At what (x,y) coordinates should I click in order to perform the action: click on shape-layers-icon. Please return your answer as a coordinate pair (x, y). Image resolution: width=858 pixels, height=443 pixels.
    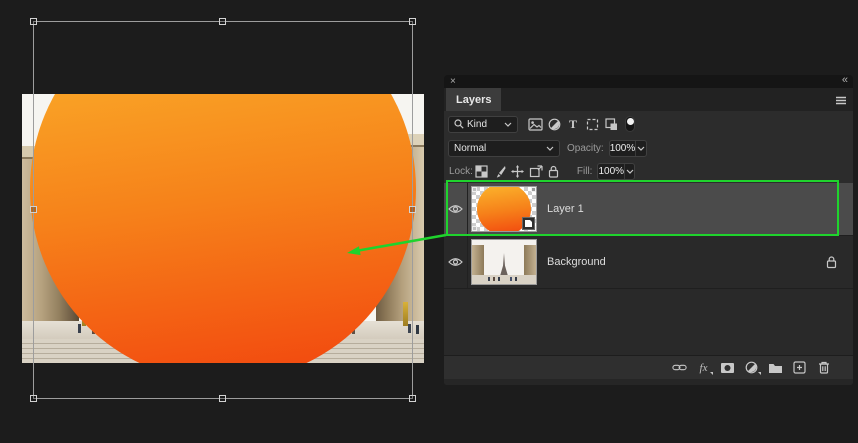
    Looking at the image, I should click on (592, 124).